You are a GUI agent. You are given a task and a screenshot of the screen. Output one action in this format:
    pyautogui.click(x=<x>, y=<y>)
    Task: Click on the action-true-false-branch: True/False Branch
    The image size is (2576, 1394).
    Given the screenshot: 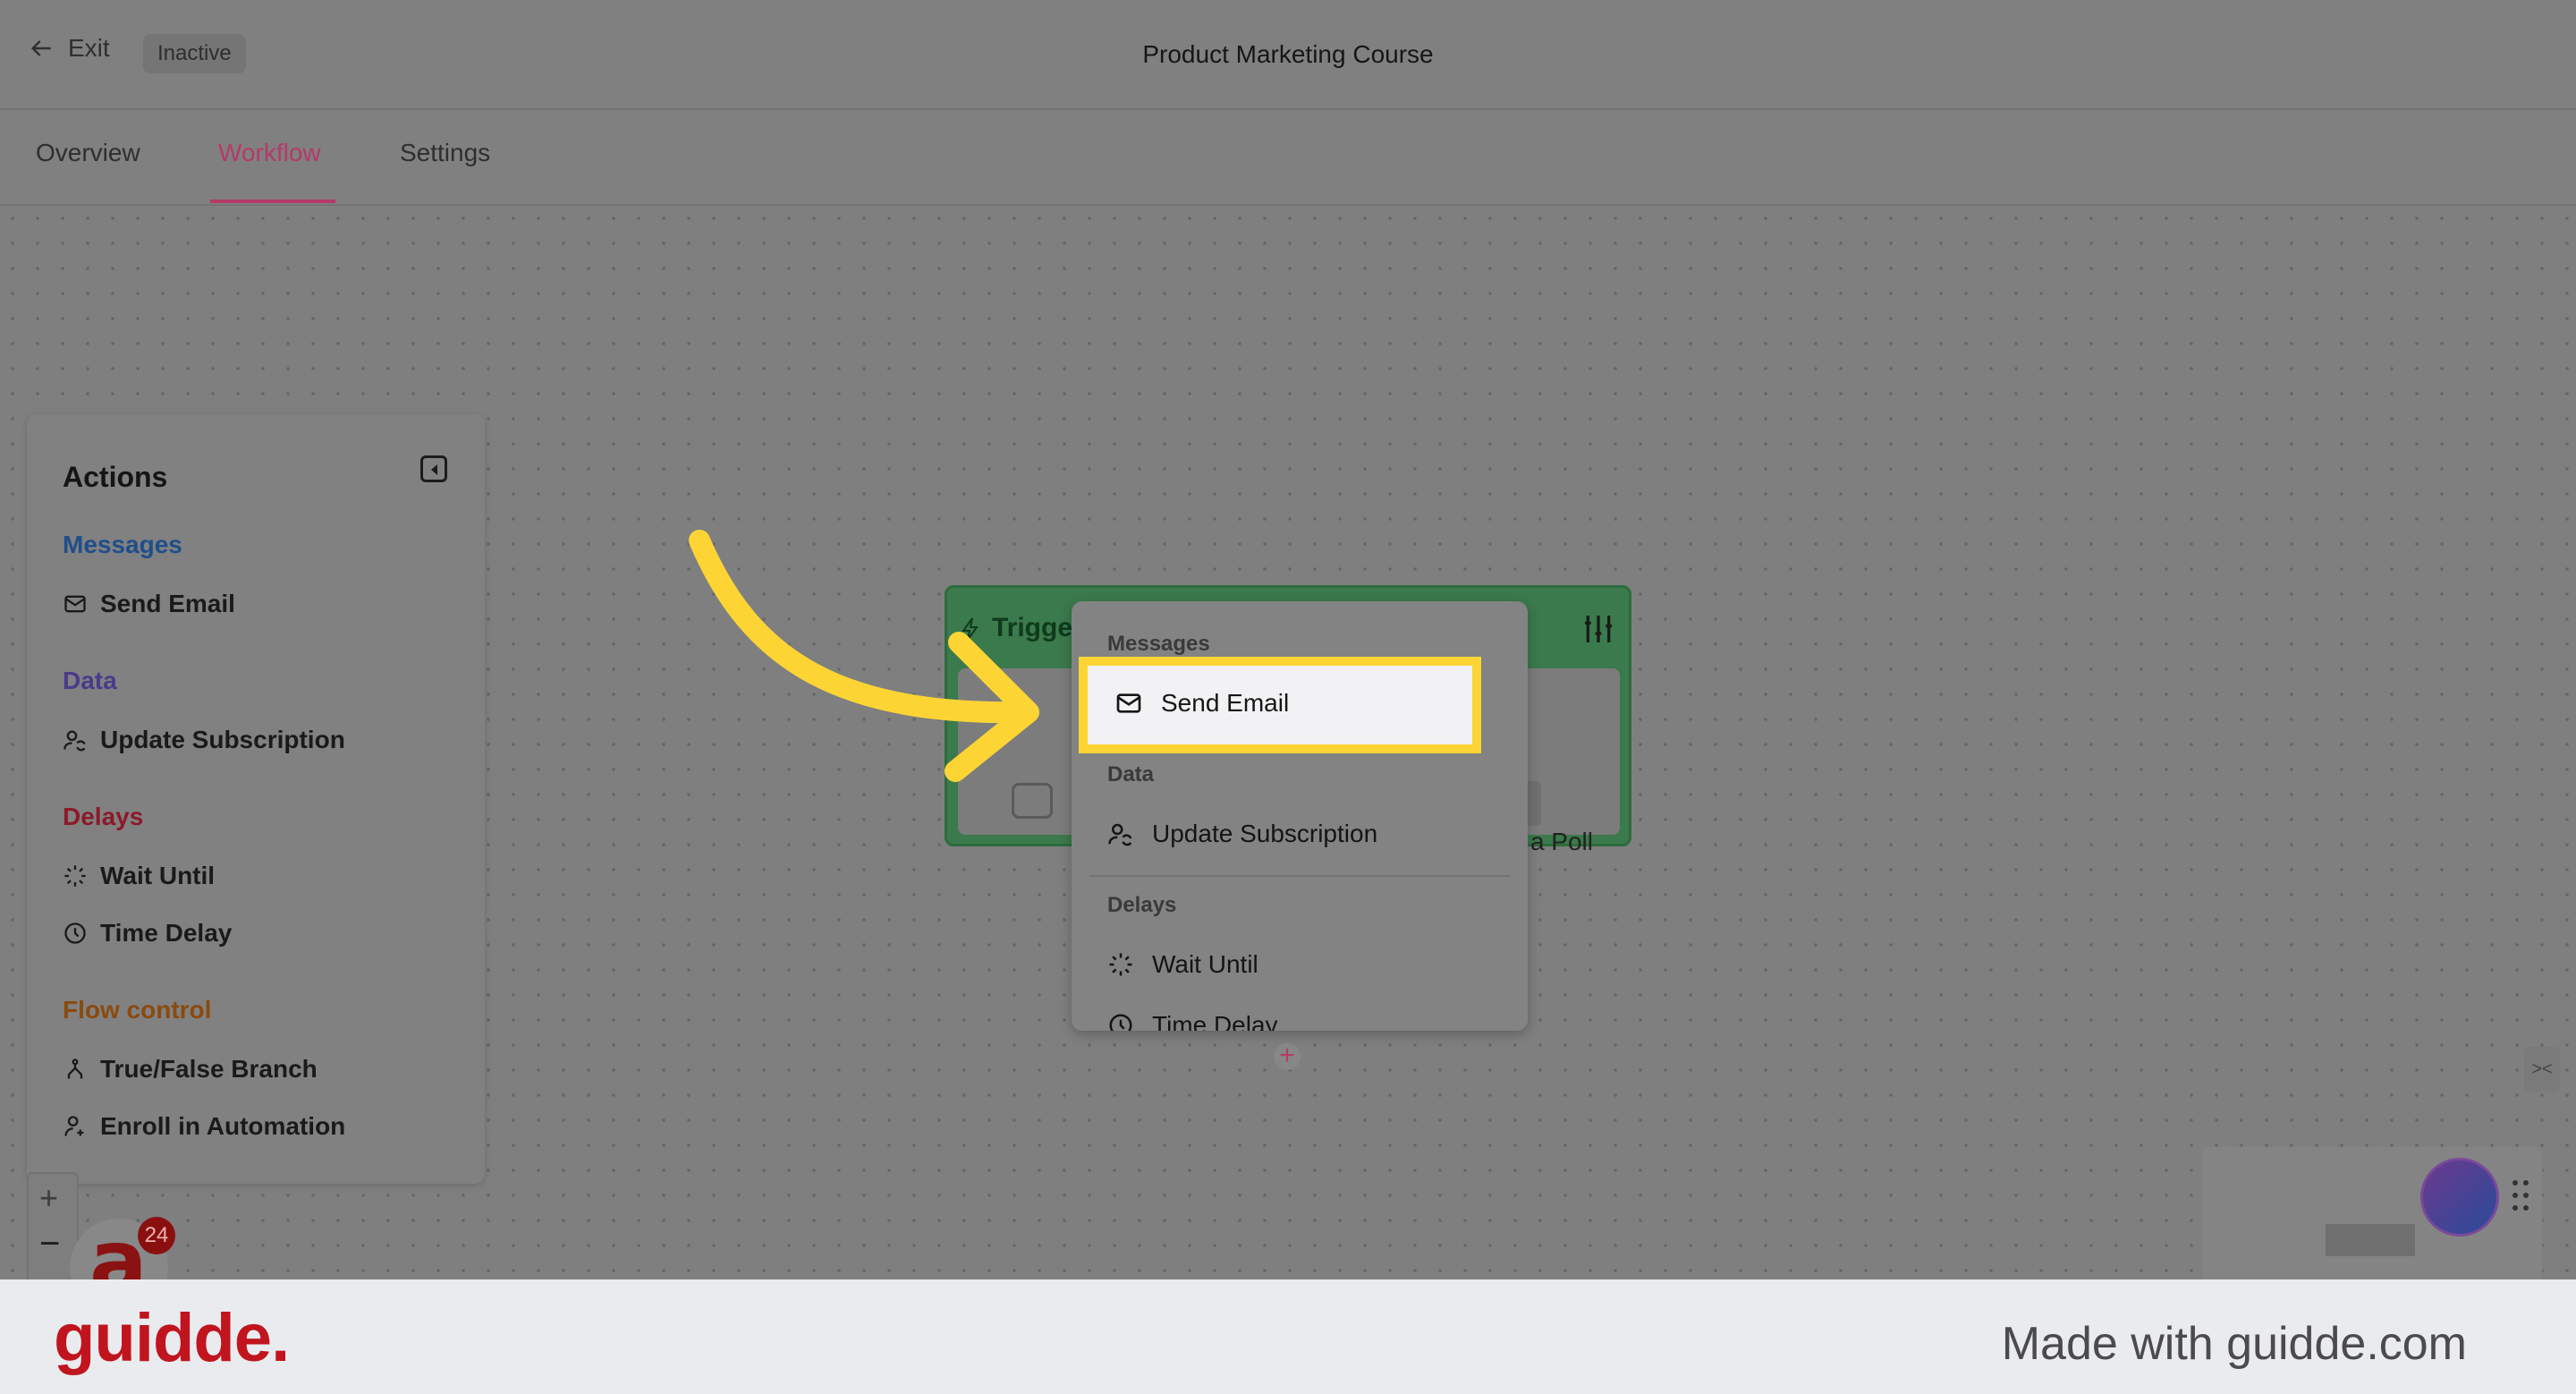 What is the action you would take?
    pyautogui.click(x=190, y=1069)
    